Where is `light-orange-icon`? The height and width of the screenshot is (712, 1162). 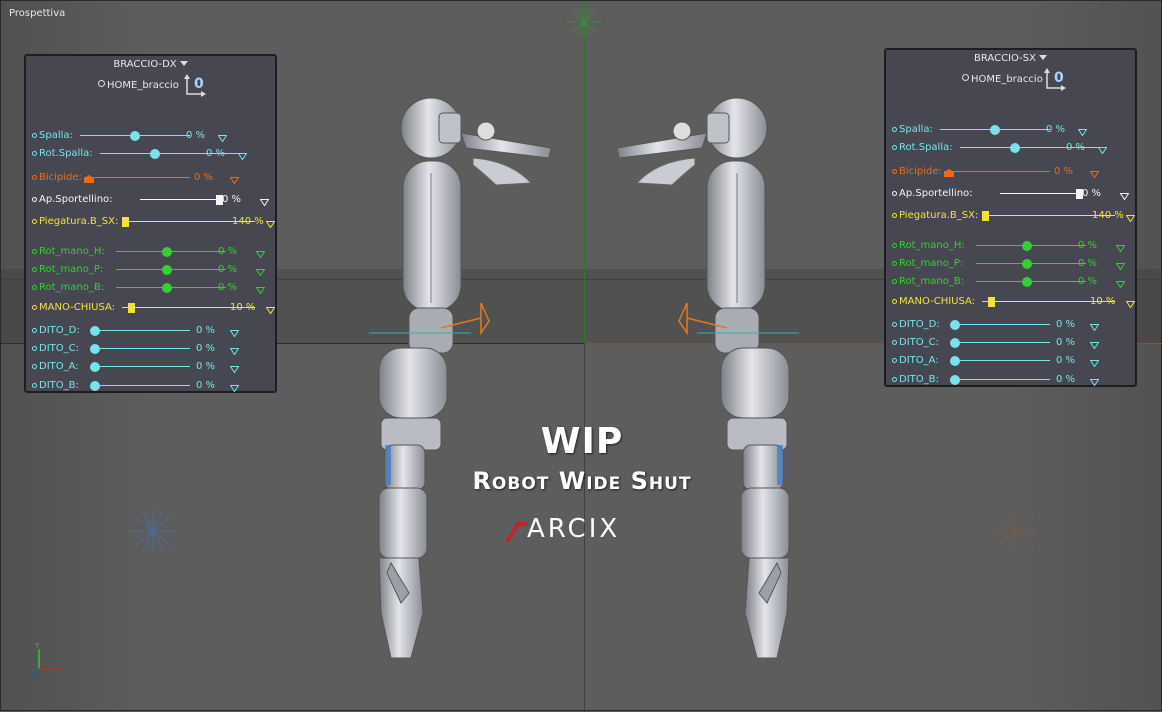 light-orange-icon is located at coordinates (1015, 531).